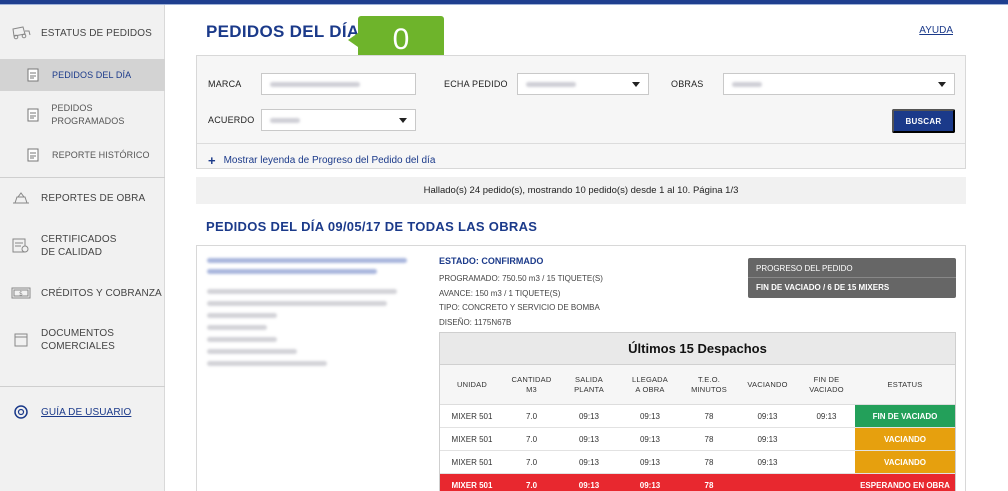  What do you see at coordinates (936, 30) in the screenshot?
I see `help-link: AYUDA` at bounding box center [936, 30].